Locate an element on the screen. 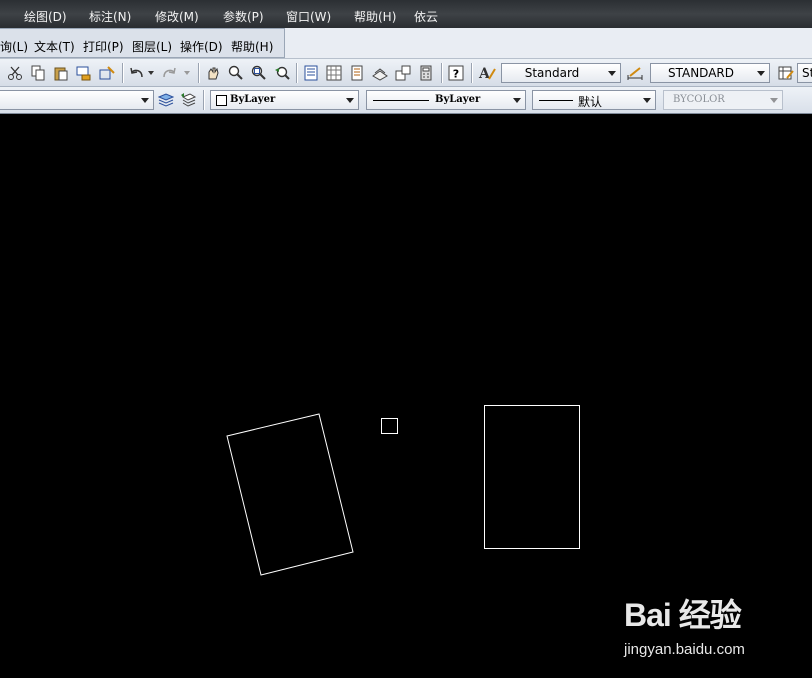 This screenshot has height=678, width=812. menu-layer: 图层(L) is located at coordinates (152, 46).